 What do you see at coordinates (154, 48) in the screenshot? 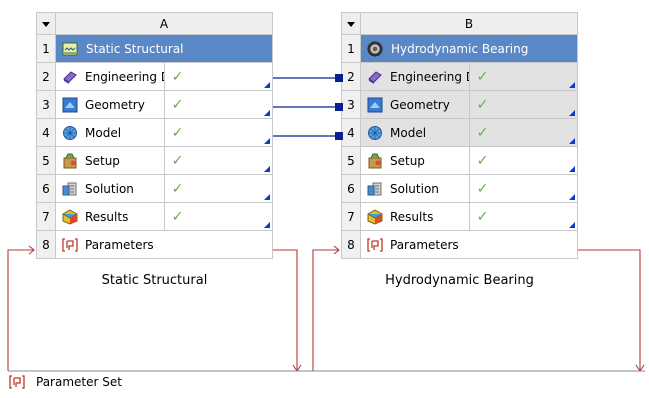
I see `system-title-row: 1 Static Structural` at bounding box center [154, 48].